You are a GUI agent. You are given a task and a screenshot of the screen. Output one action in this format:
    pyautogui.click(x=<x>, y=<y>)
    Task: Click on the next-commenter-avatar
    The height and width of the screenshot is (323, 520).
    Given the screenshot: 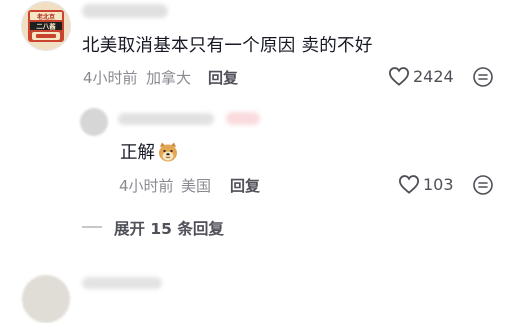 What is the action you would take?
    pyautogui.click(x=46, y=299)
    